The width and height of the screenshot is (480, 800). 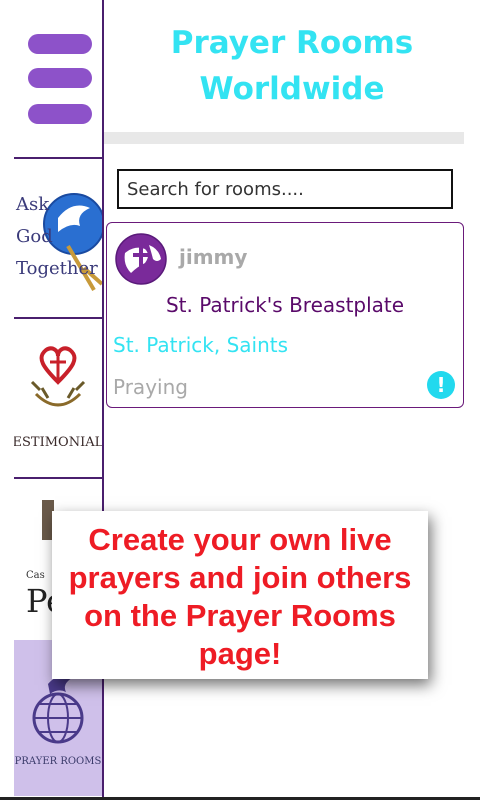 I want to click on svg-text: PRAYER ROOMS, so click(x=58, y=761).